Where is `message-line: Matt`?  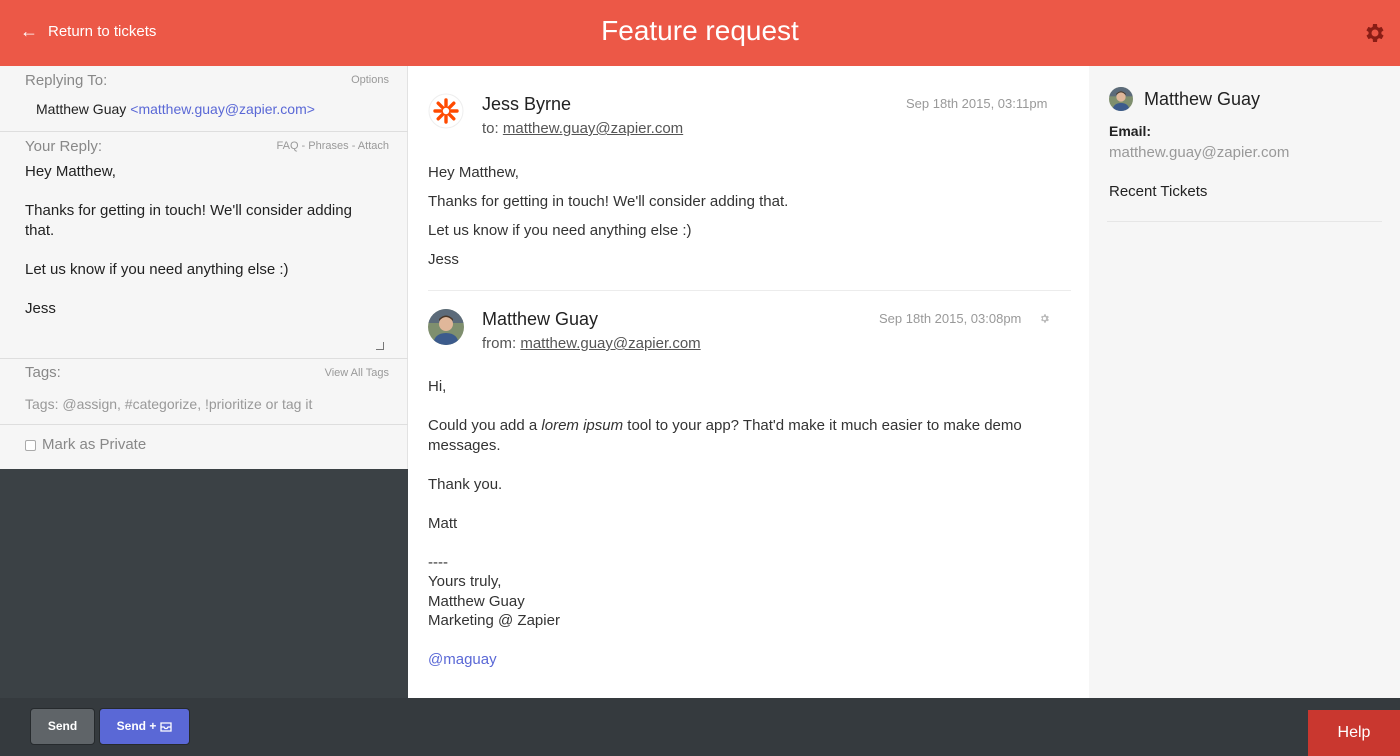 message-line: Matt is located at coordinates (443, 523).